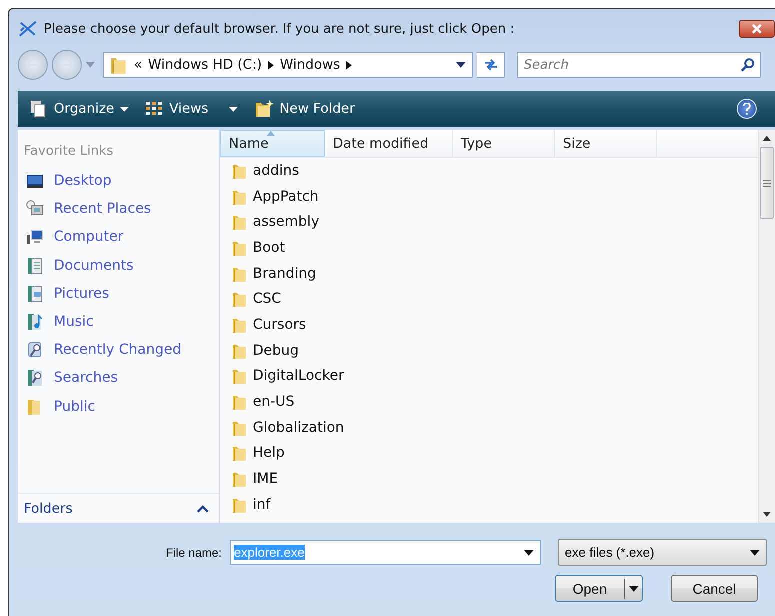 This screenshot has width=775, height=616. I want to click on folder-name: en-US, so click(274, 402).